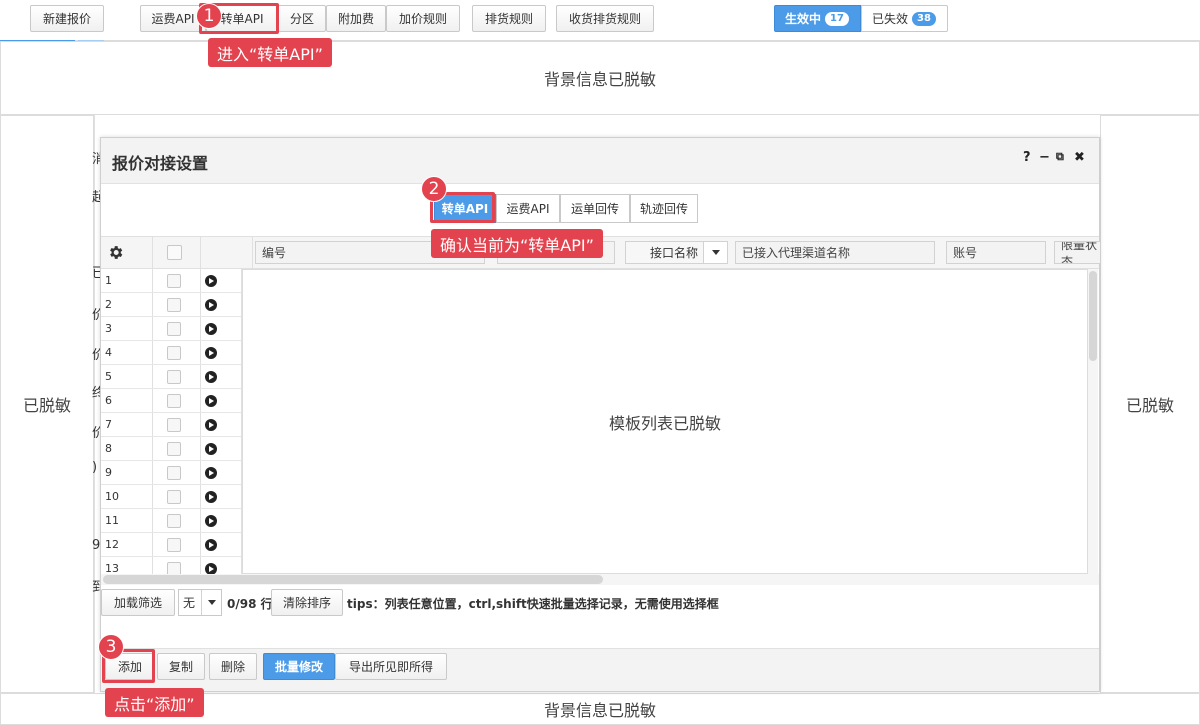  I want to click on table-row: 9, so click(171, 473).